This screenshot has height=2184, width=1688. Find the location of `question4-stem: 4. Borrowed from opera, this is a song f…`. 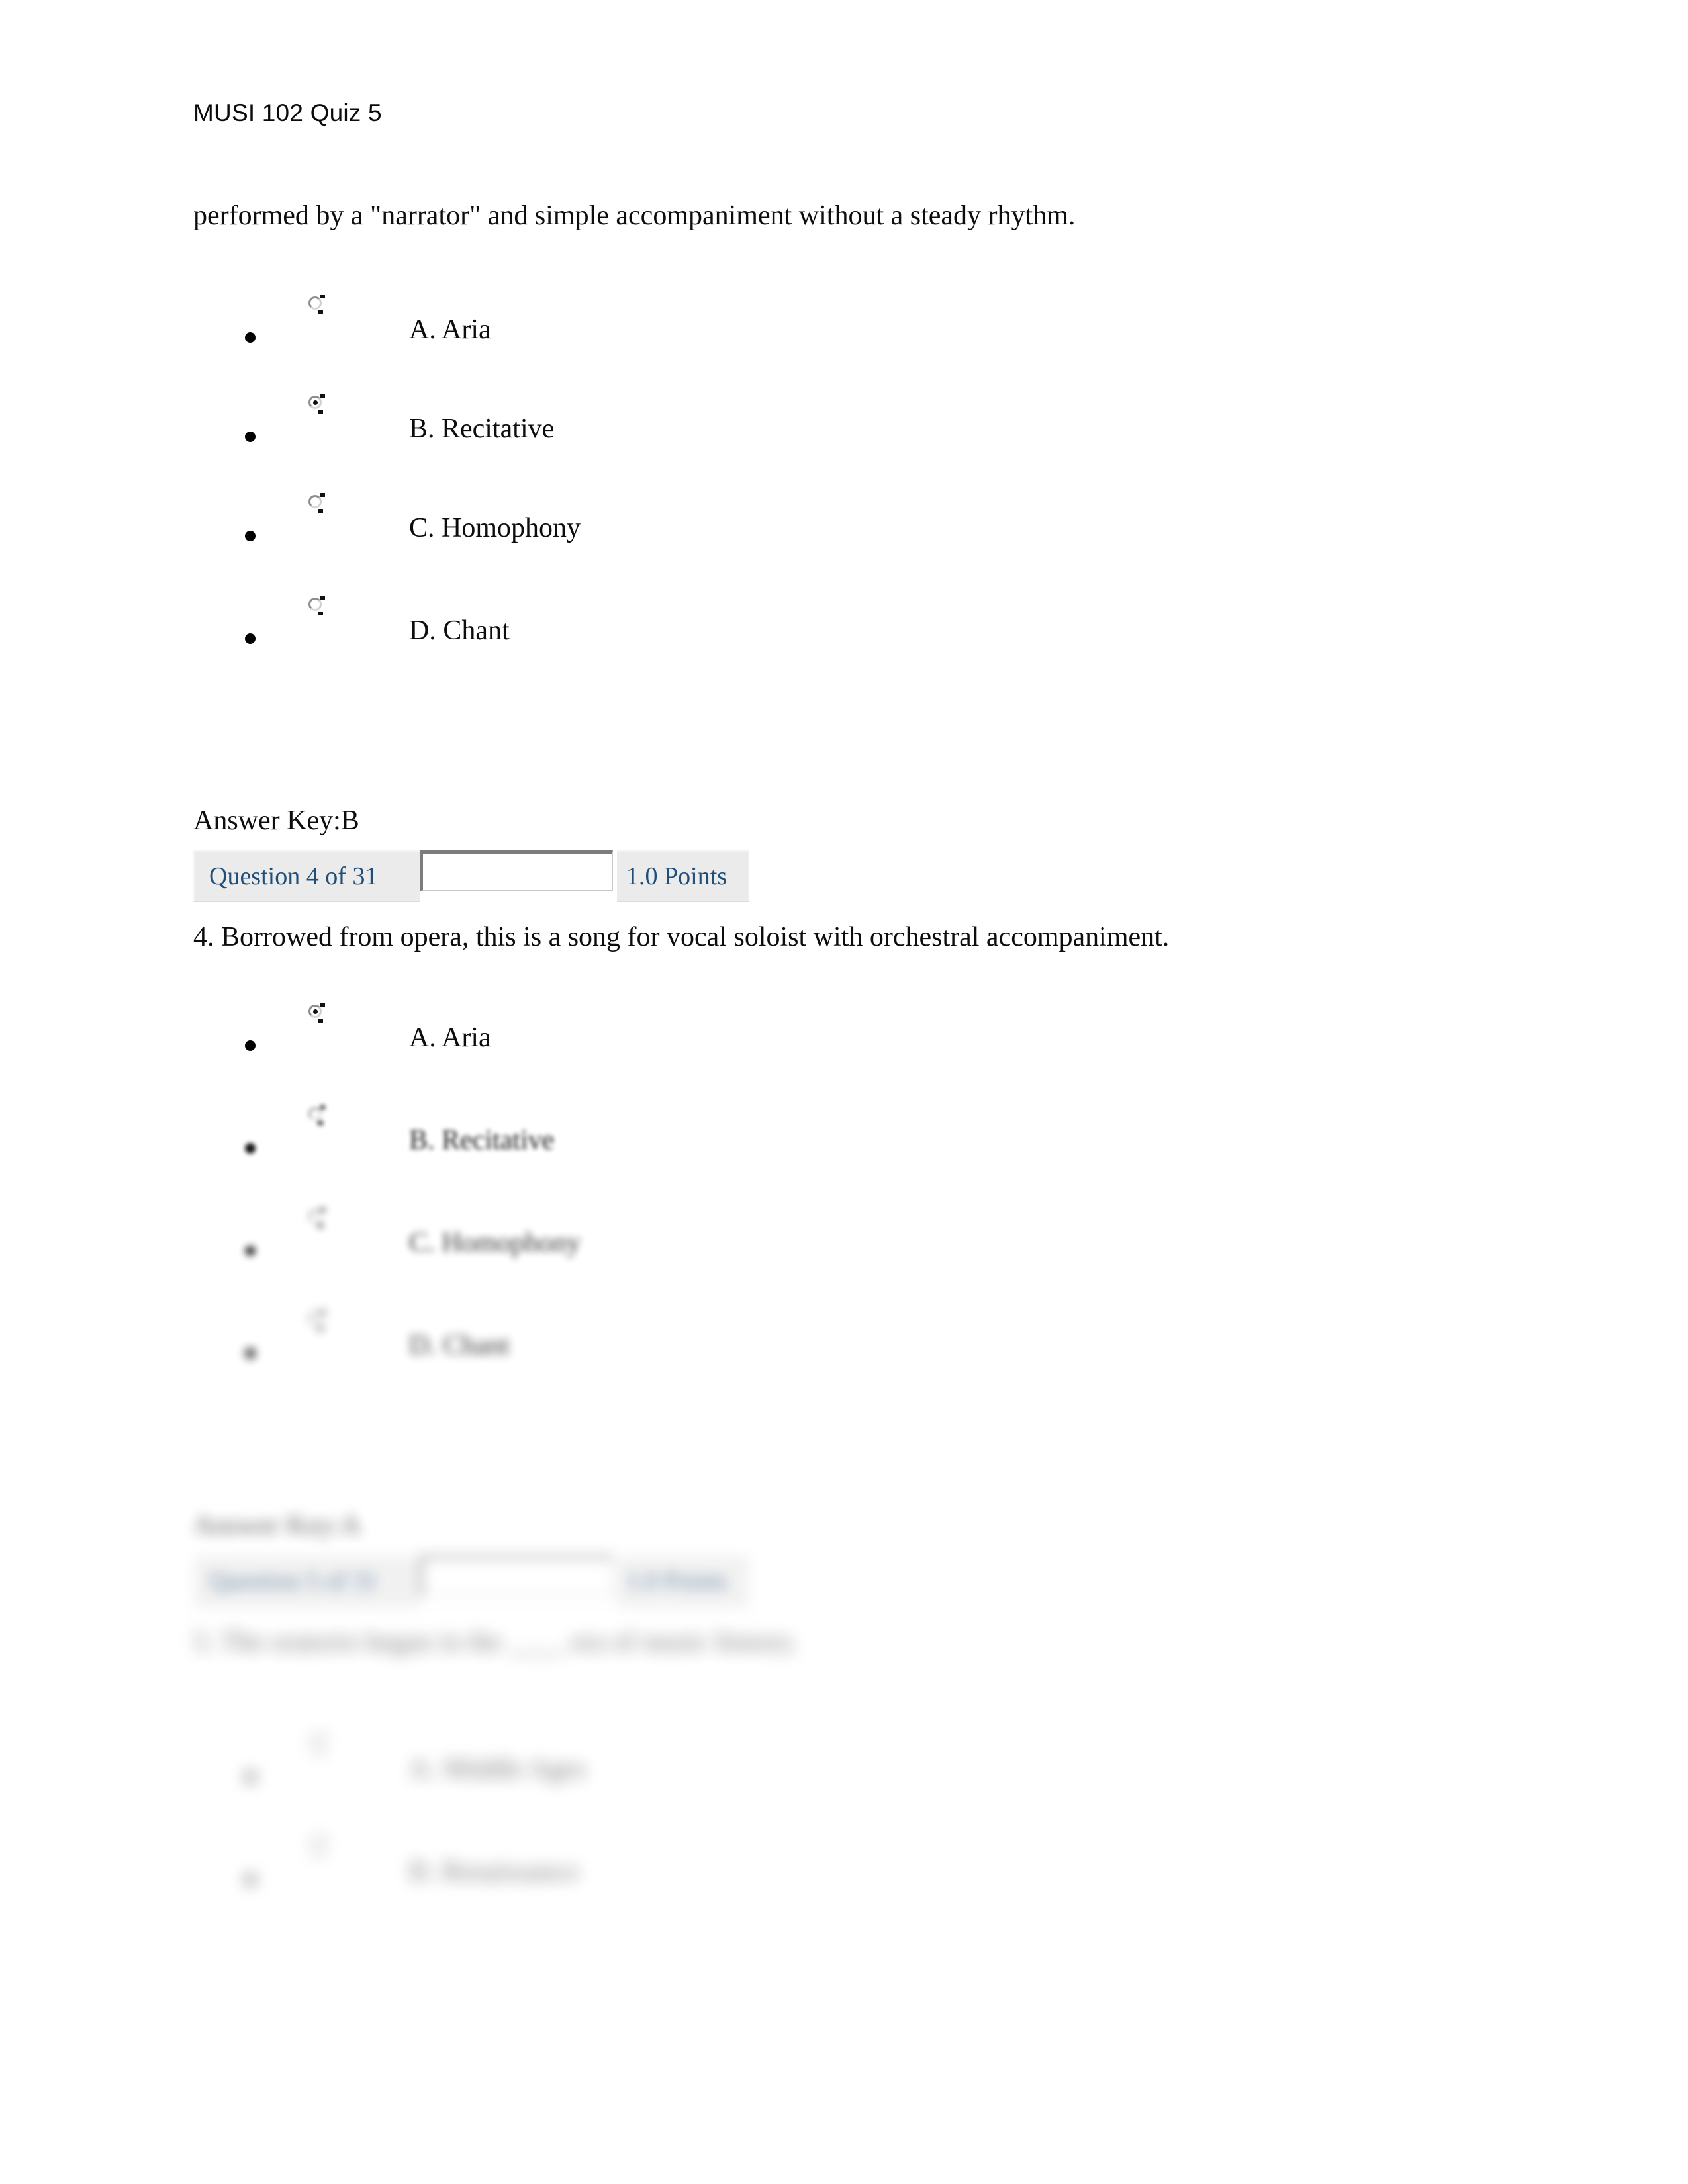

question4-stem: 4. Borrowed from opera, this is a song f… is located at coordinates (681, 937).